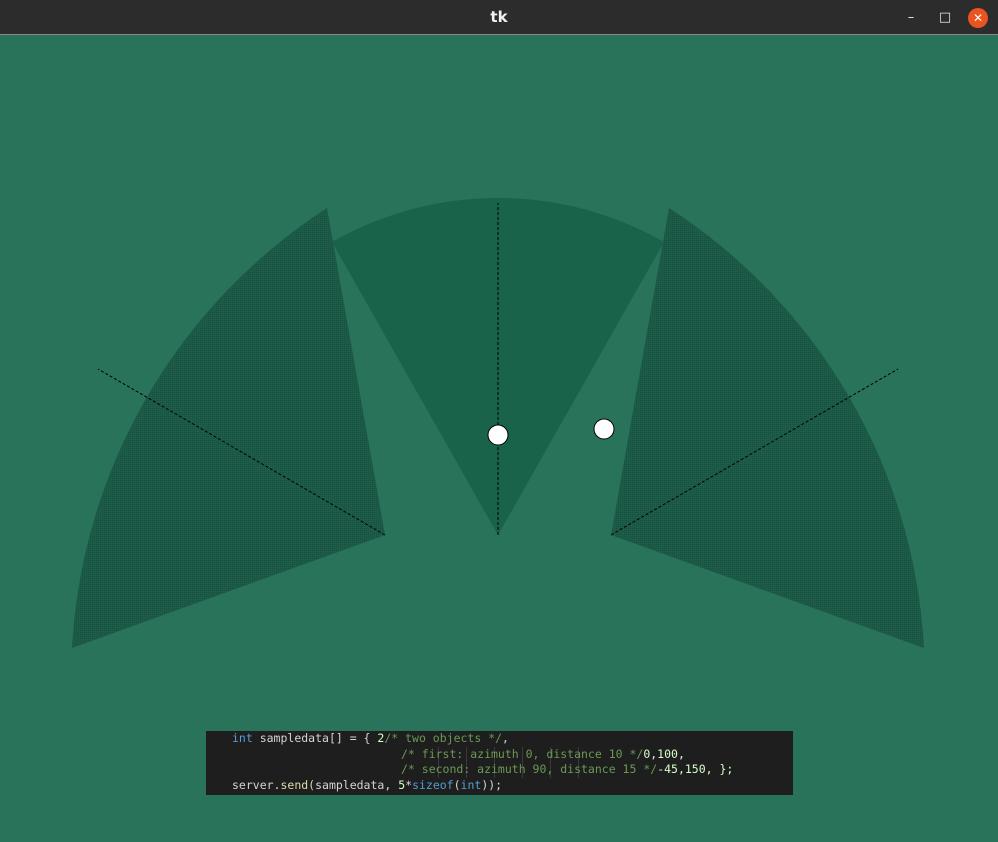 The width and height of the screenshot is (998, 842). I want to click on code-line-1: int sampledata[] = { 2/* two objects */,, so click(370, 738).